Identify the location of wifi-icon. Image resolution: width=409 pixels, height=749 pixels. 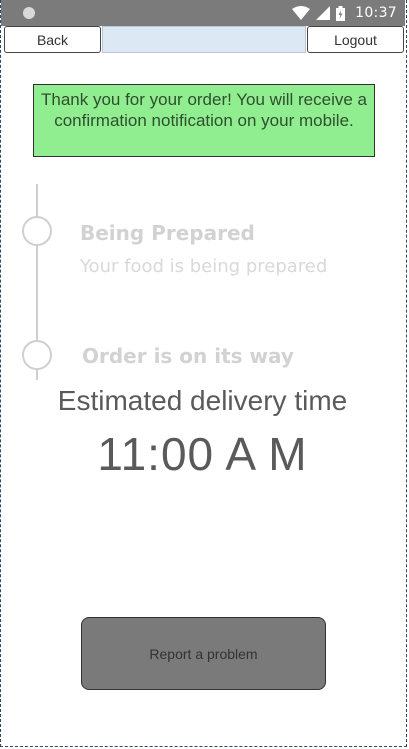
(301, 13).